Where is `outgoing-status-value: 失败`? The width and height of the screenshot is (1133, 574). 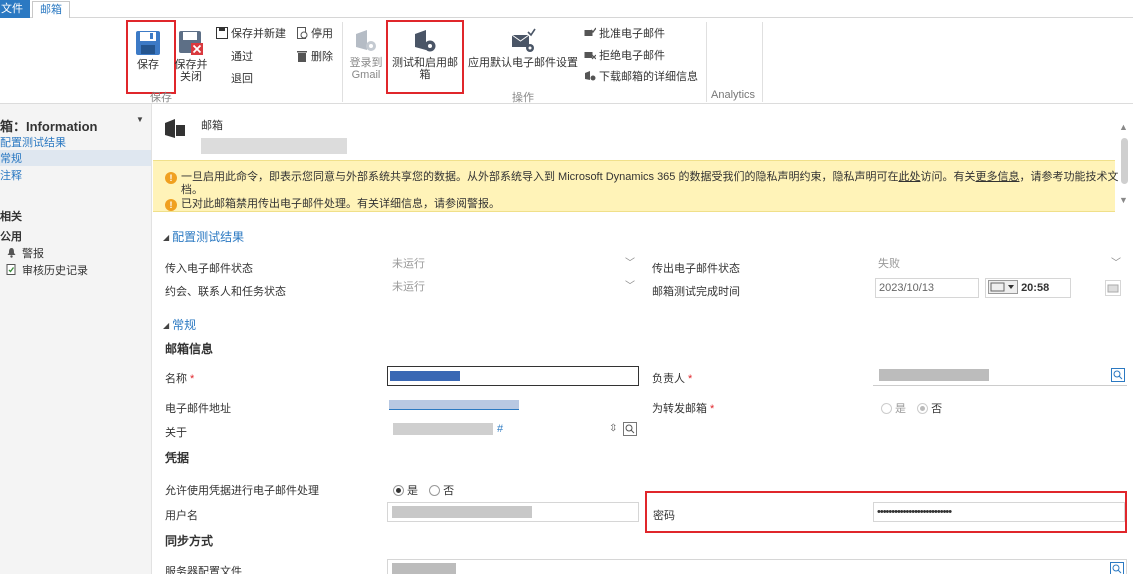 outgoing-status-value: 失败 is located at coordinates (889, 264).